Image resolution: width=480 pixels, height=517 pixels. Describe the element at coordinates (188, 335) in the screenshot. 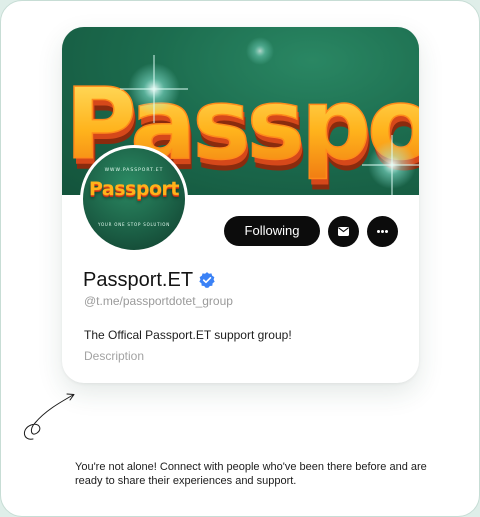

I see `profile-description: The Offical Passport.ET support group!` at that location.